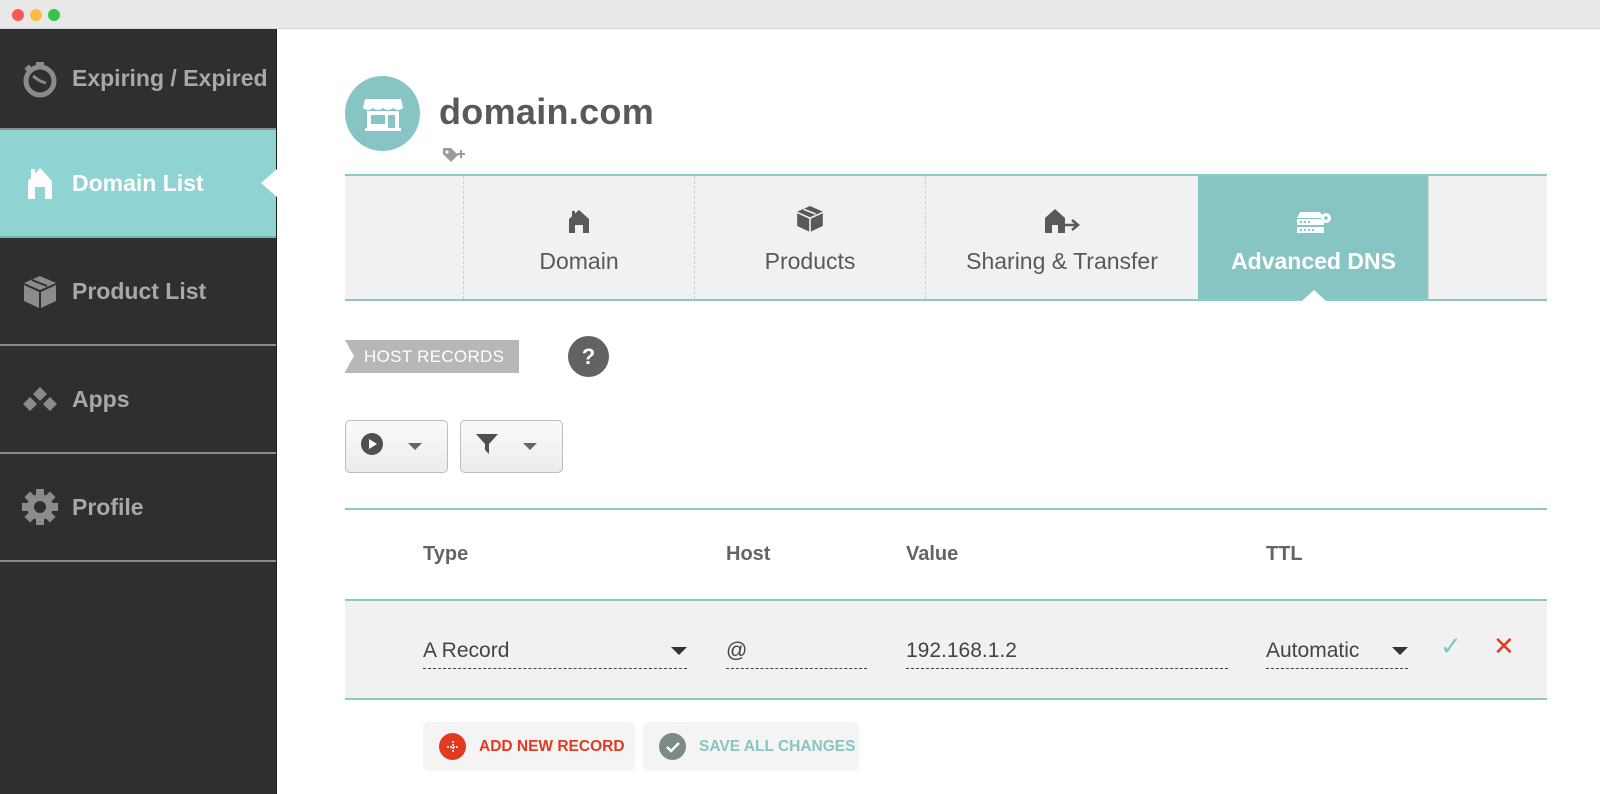 This screenshot has height=794, width=1600. Describe the element at coordinates (1313, 238) in the screenshot. I see `tab-advanced-dns: Advanced DNS` at that location.